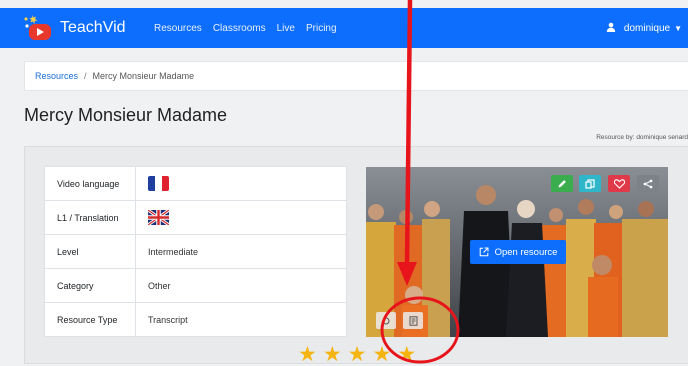 The image size is (688, 366). Describe the element at coordinates (158, 183) in the screenshot. I see `france-flag-icon` at that location.